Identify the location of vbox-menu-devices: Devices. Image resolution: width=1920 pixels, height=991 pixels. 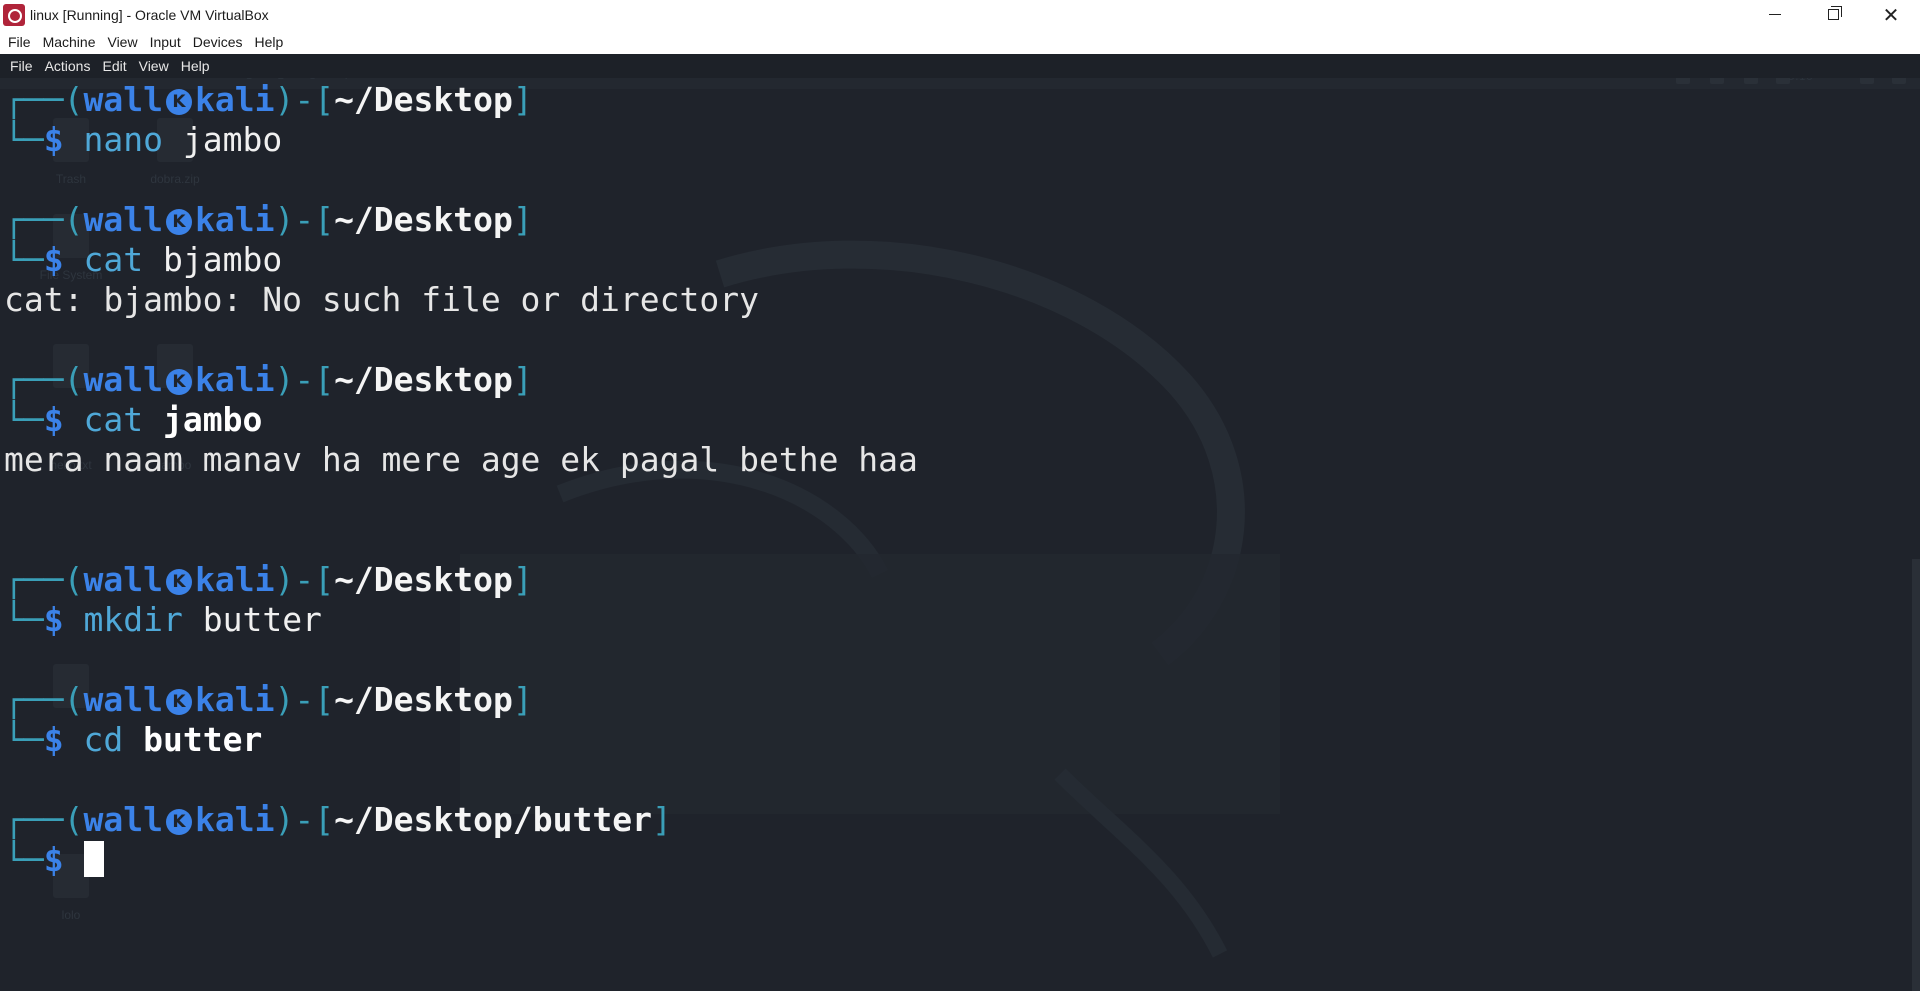
(218, 42).